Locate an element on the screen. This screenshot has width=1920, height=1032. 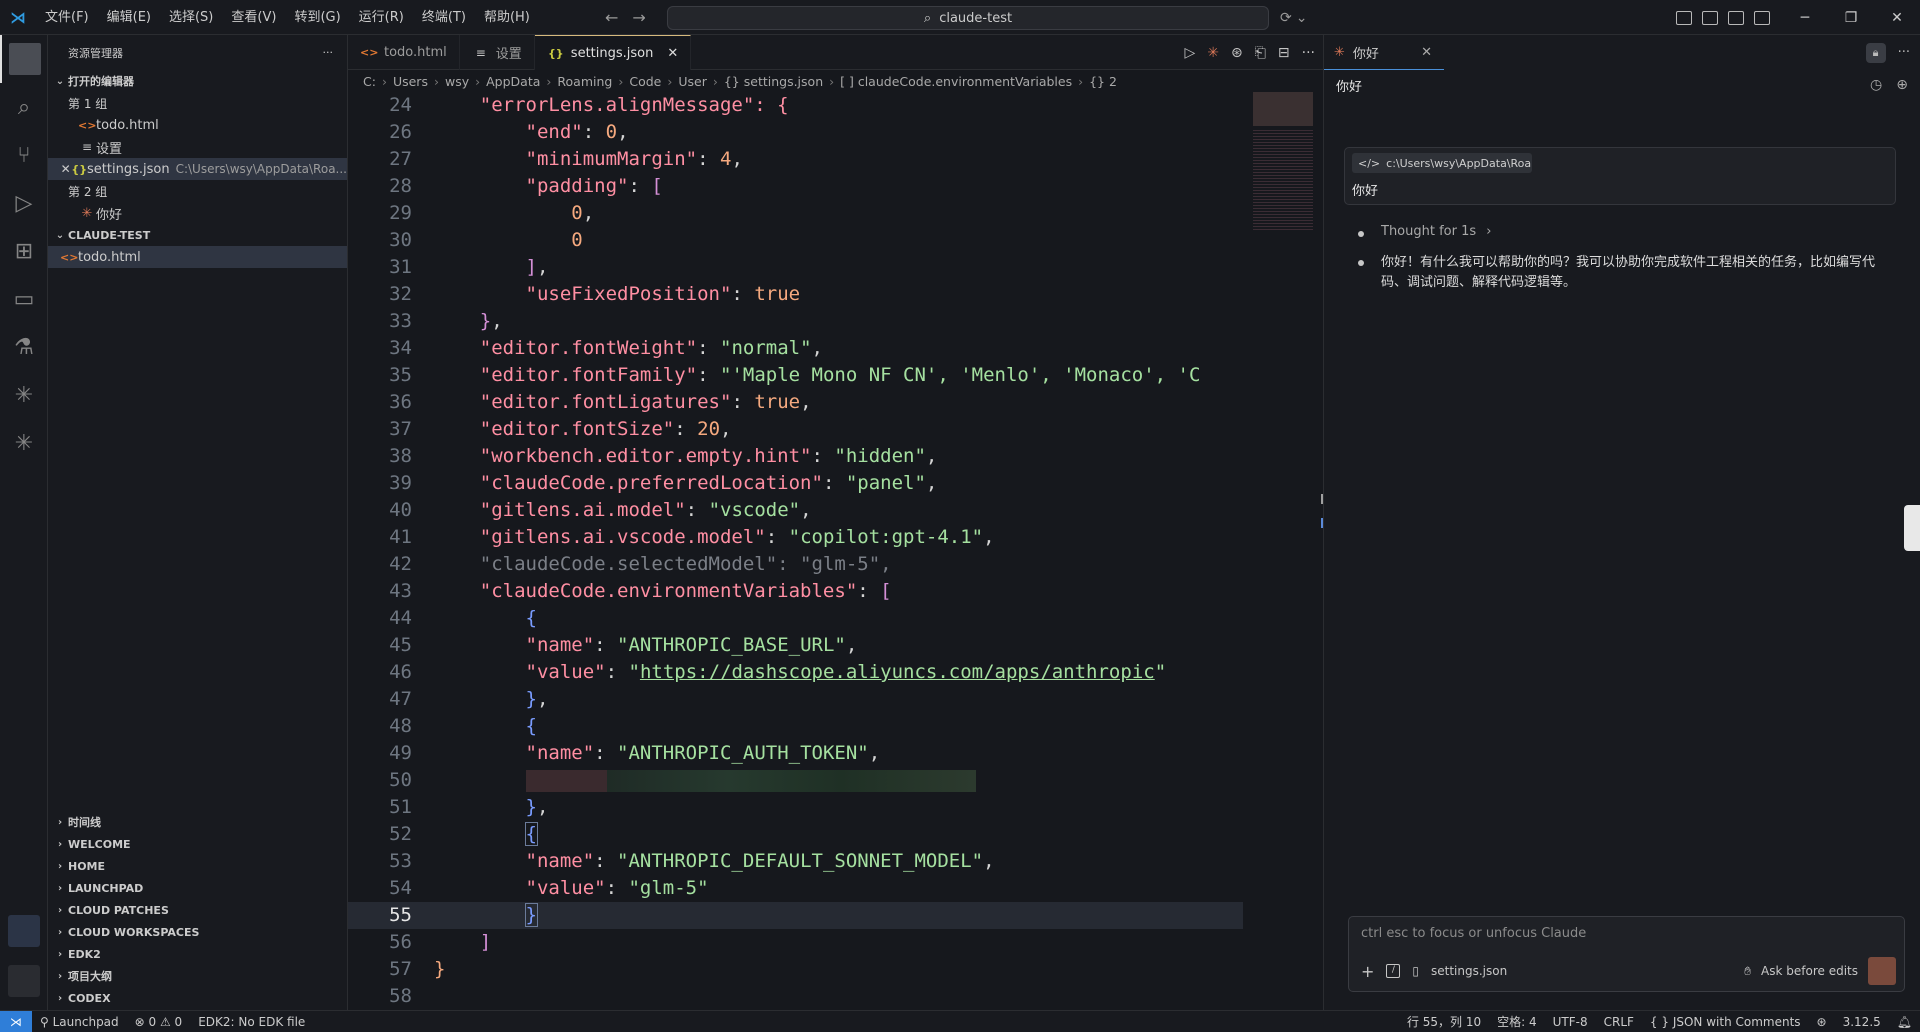
status-encoding: UTF-8 is located at coordinates (1570, 1022).